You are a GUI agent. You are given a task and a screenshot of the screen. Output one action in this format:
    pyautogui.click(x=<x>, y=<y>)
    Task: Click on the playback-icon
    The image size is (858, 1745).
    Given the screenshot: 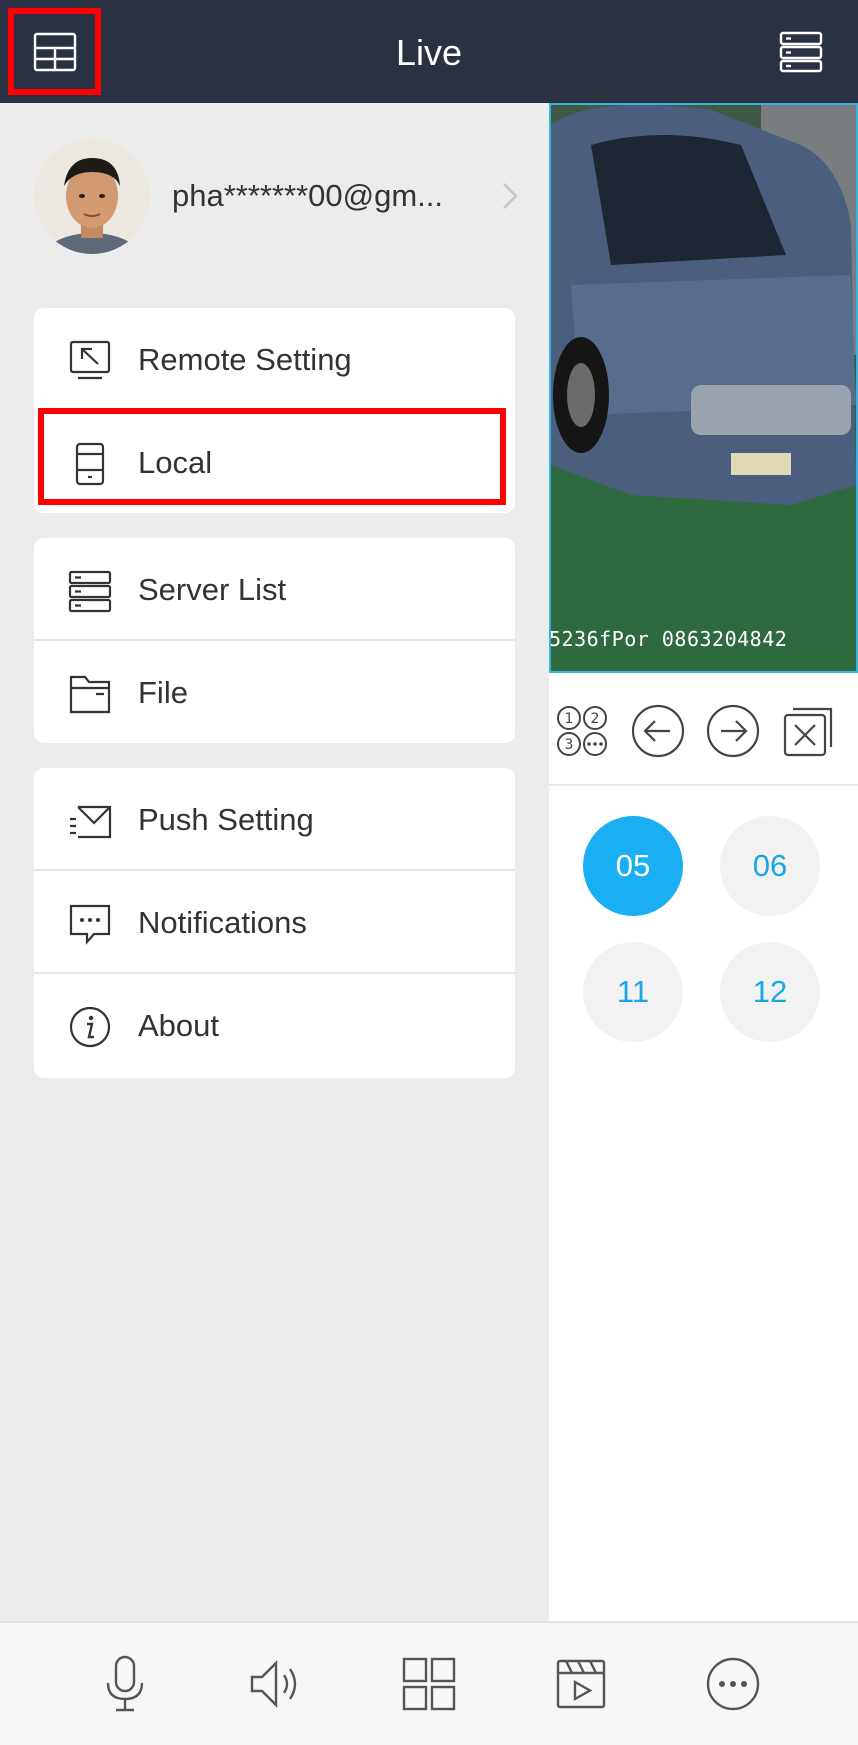 What is the action you would take?
    pyautogui.click(x=581, y=1684)
    